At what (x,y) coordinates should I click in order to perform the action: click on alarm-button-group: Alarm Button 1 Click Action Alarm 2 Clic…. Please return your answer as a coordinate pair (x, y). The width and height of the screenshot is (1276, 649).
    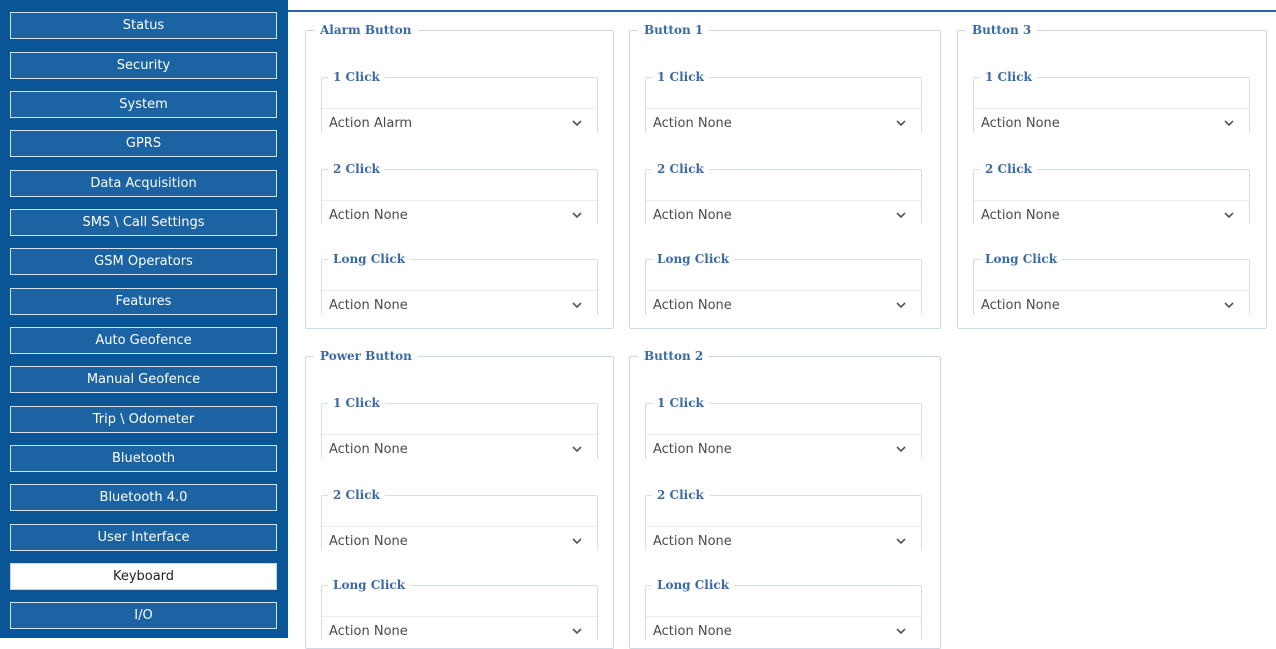
    Looking at the image, I should click on (459, 176).